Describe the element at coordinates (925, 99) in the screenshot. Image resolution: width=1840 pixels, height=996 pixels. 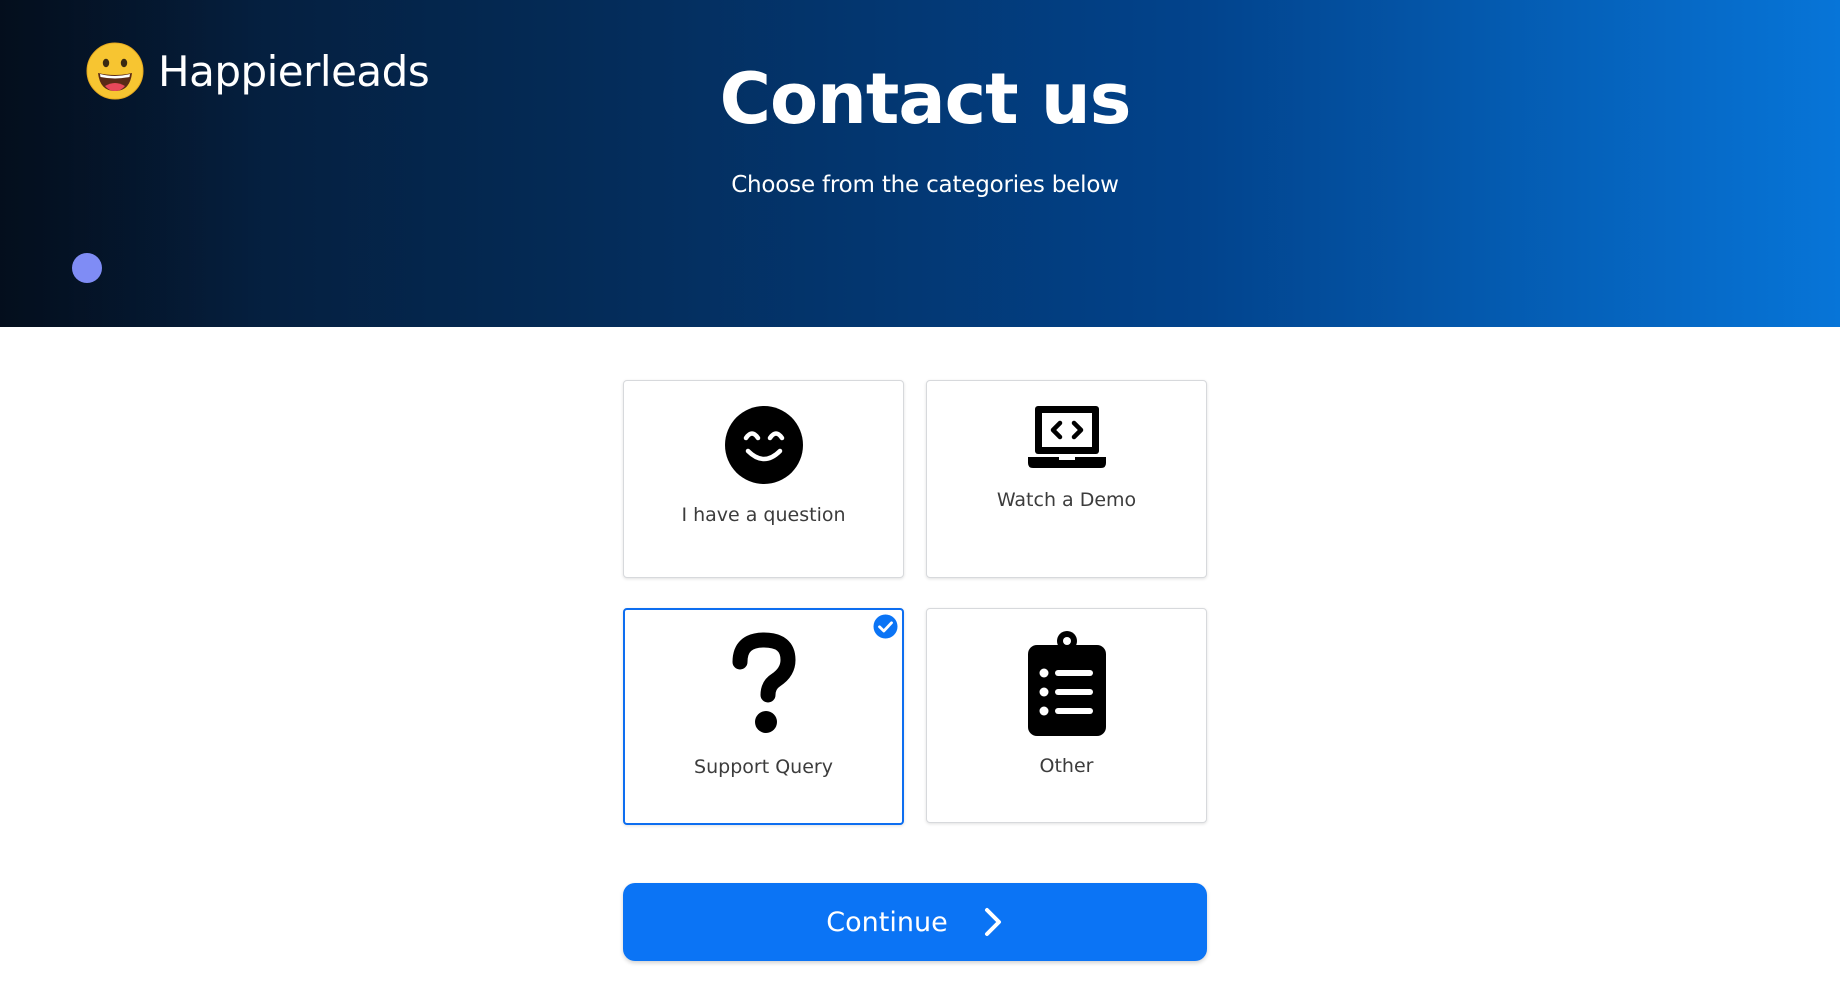
I see `page-title: Contact us` at that location.